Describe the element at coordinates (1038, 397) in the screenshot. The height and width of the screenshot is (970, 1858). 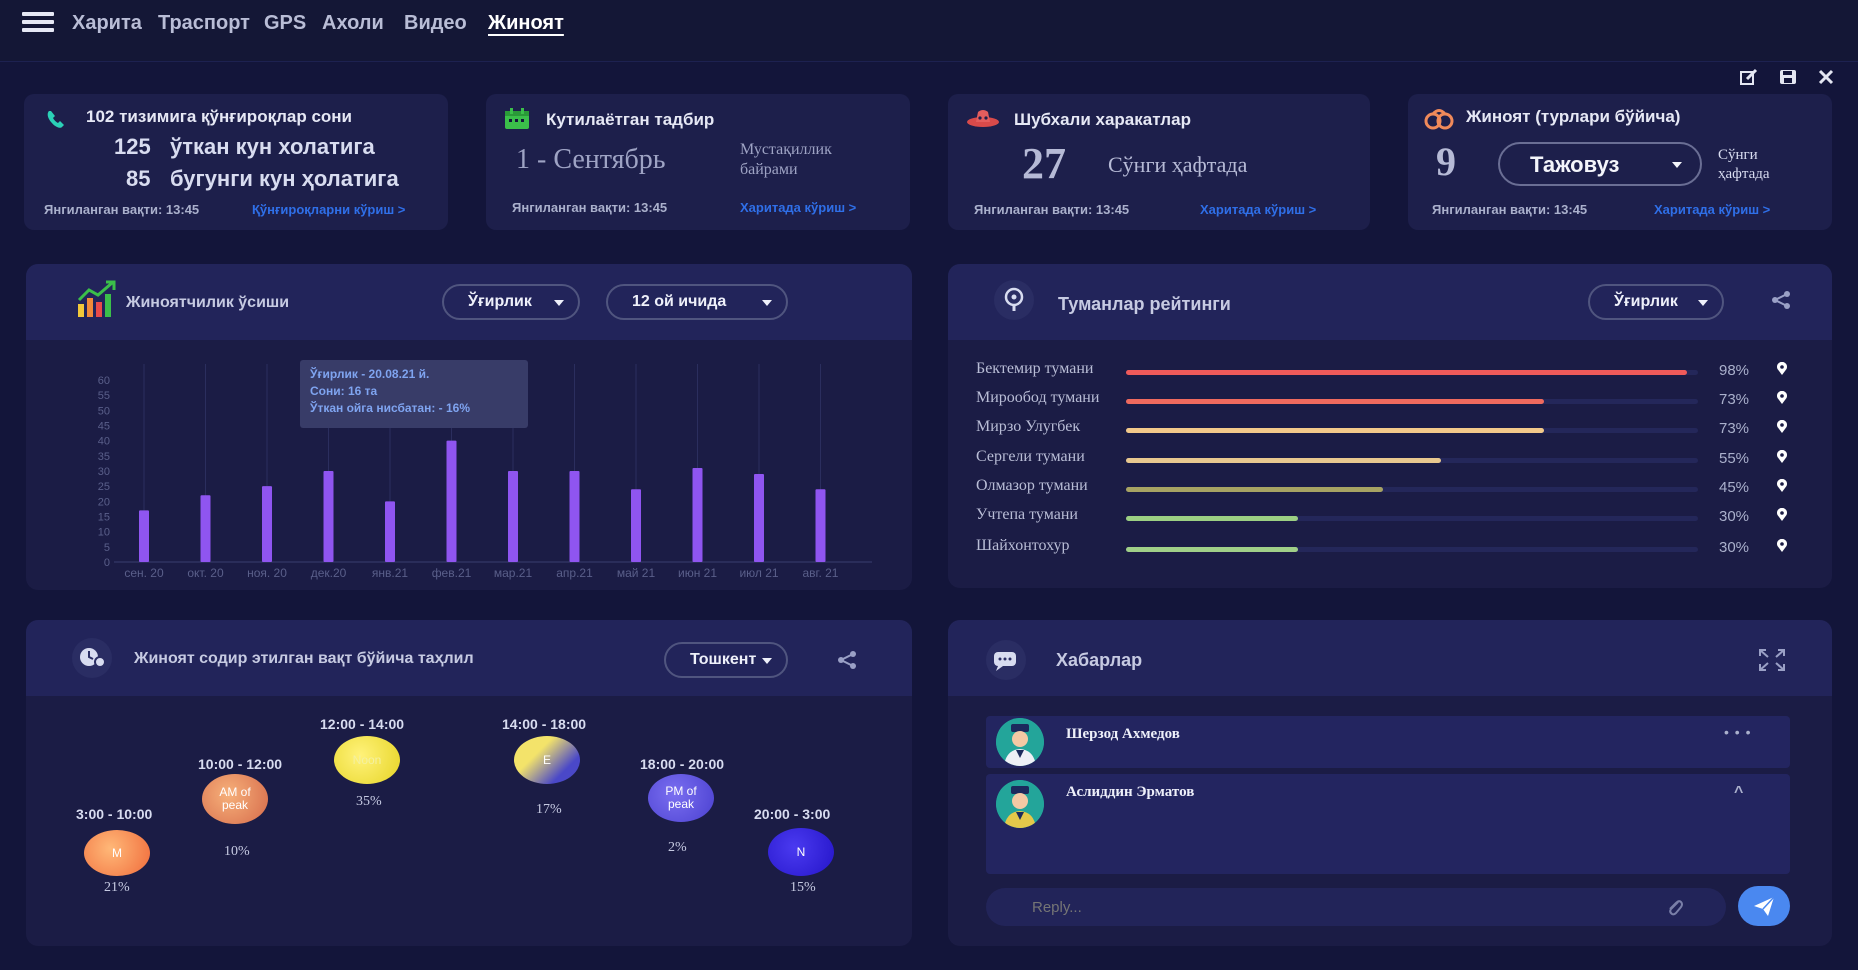
I see `district-name: Мирообод тумани` at that location.